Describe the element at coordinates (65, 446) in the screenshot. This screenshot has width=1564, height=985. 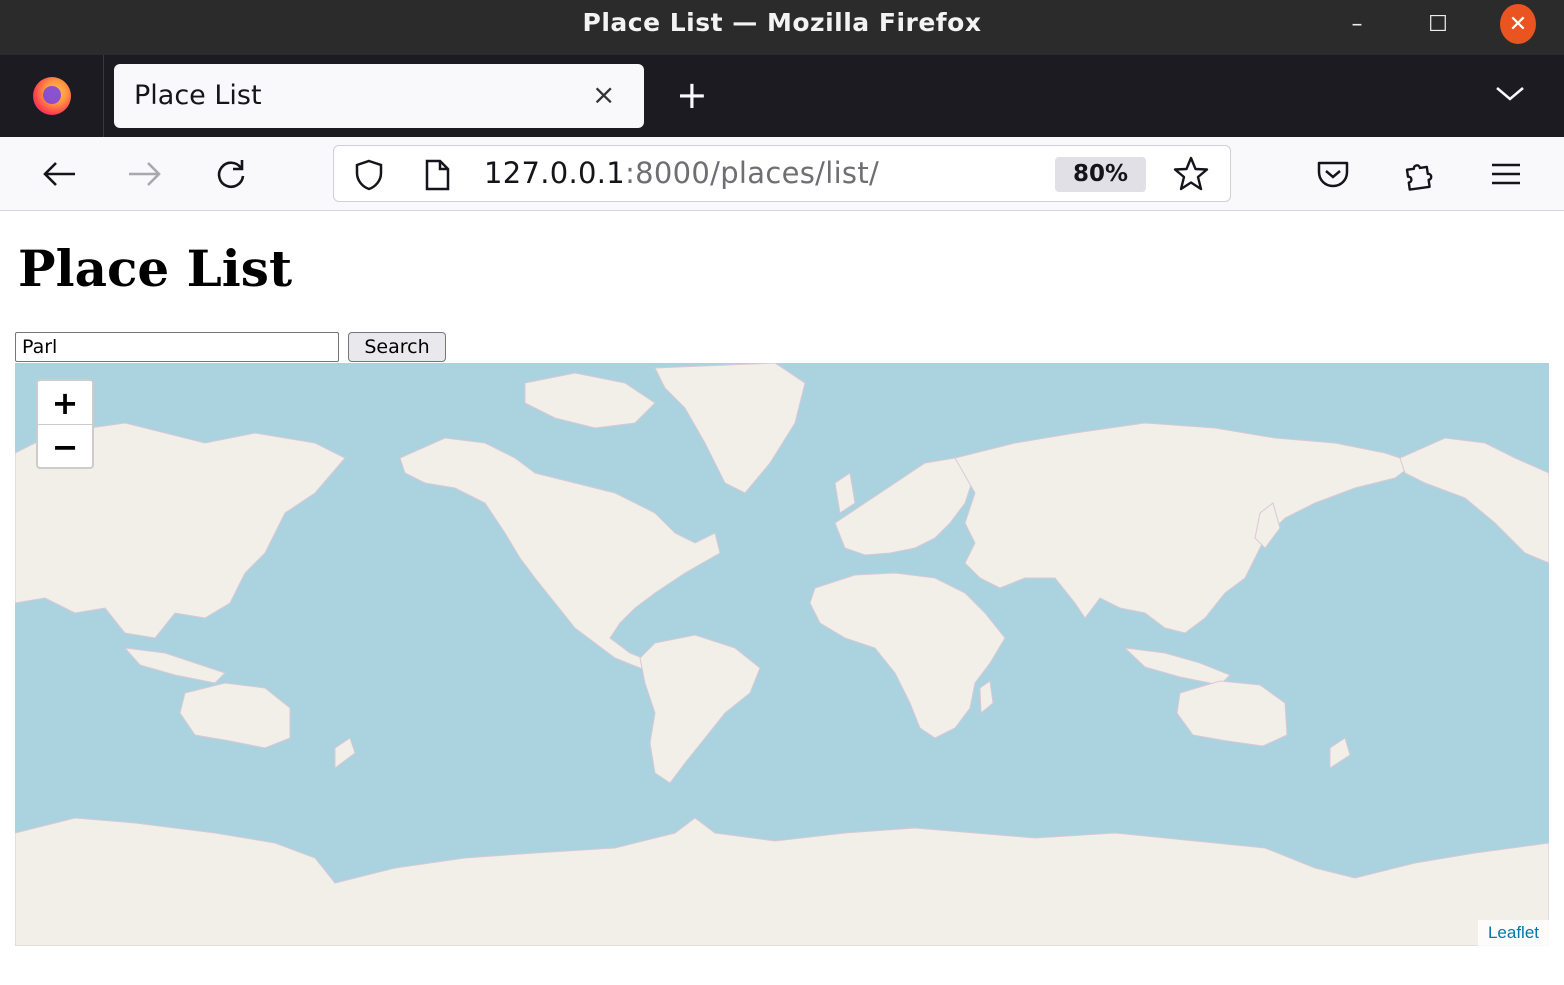
I see `zoom-out-button: −` at that location.